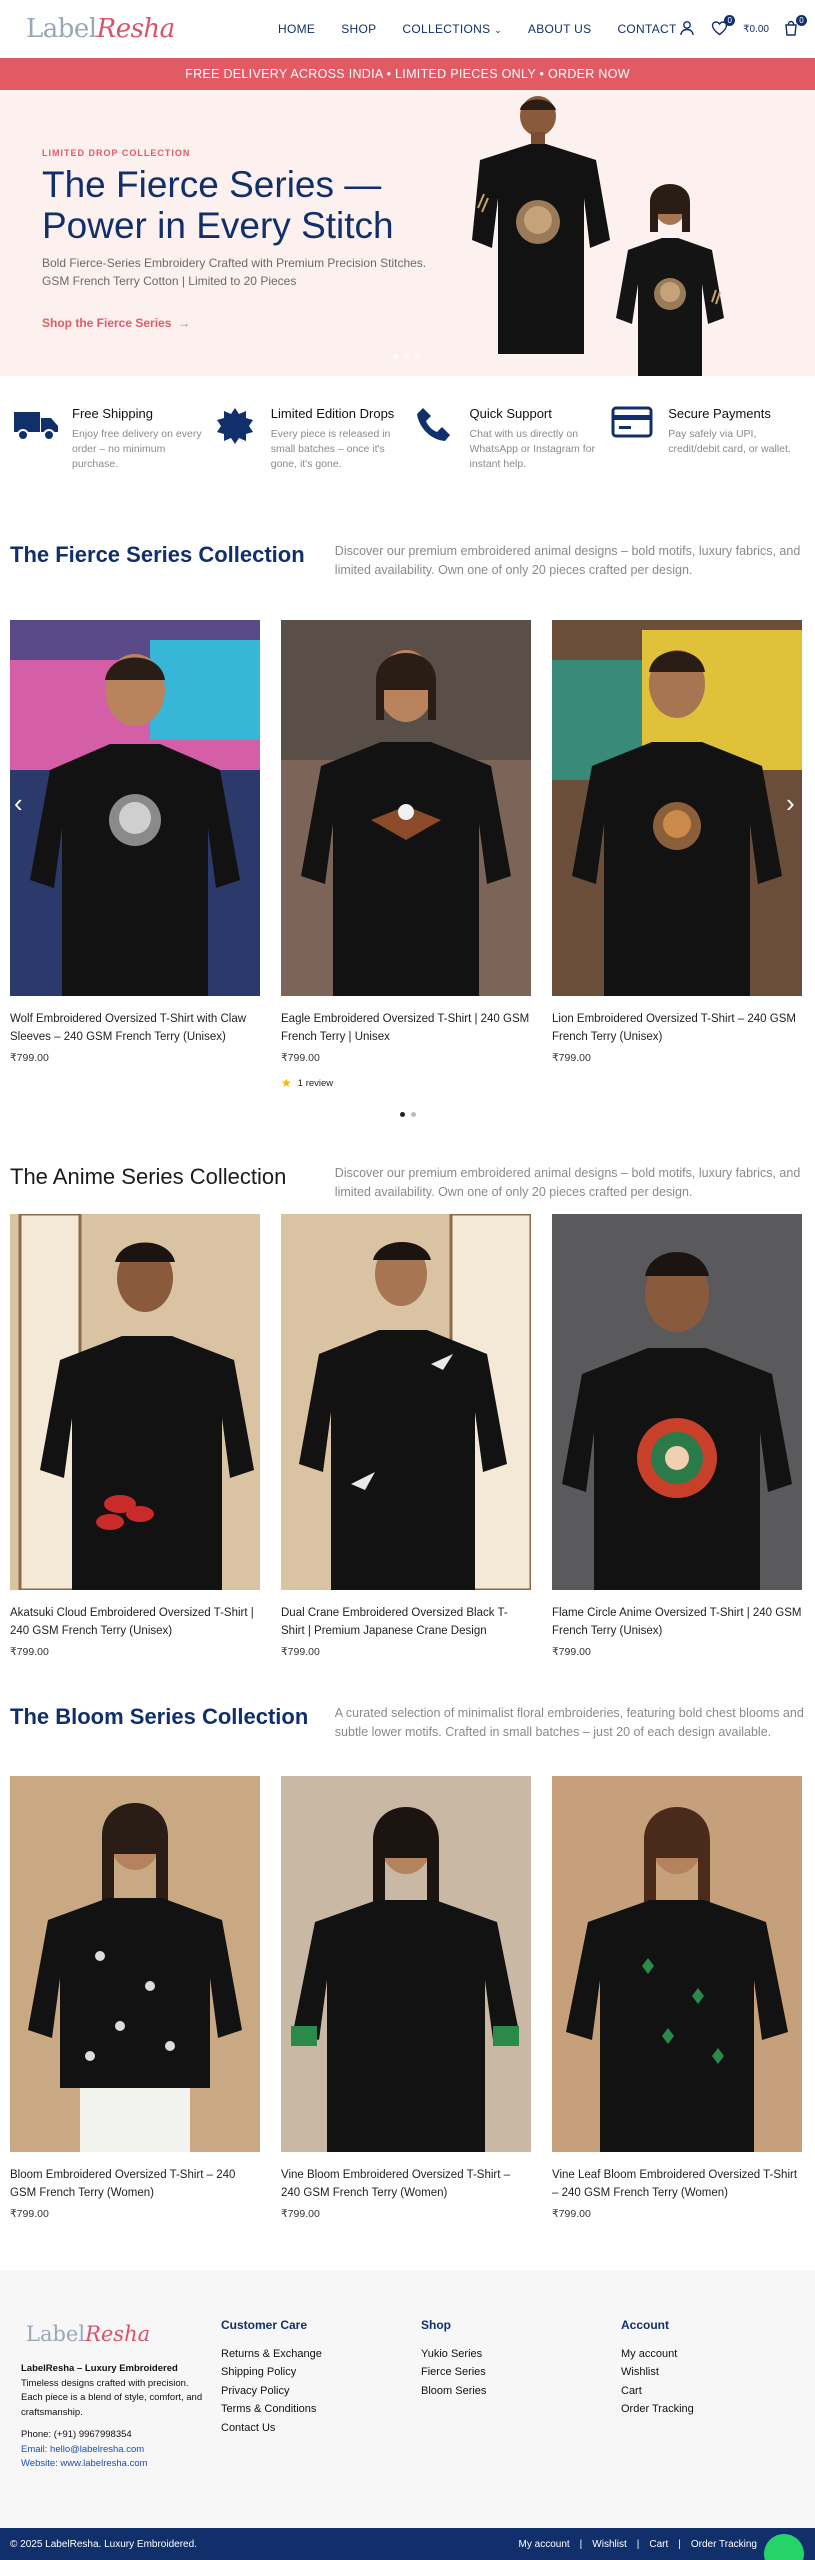 The image size is (815, 2560). I want to click on footer-link: Cart, so click(657, 2391).